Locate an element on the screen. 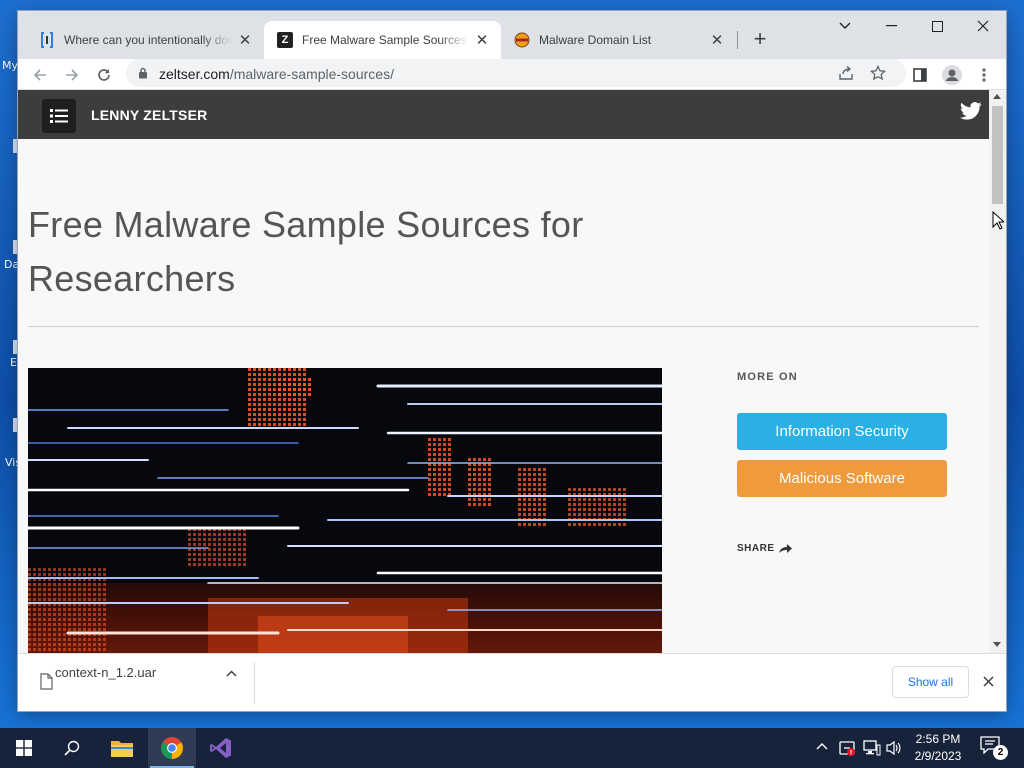 This screenshot has width=1024, height=768. tab-free-malware: Z Free Malware Sample Sources fo ✕ is located at coordinates (382, 40).